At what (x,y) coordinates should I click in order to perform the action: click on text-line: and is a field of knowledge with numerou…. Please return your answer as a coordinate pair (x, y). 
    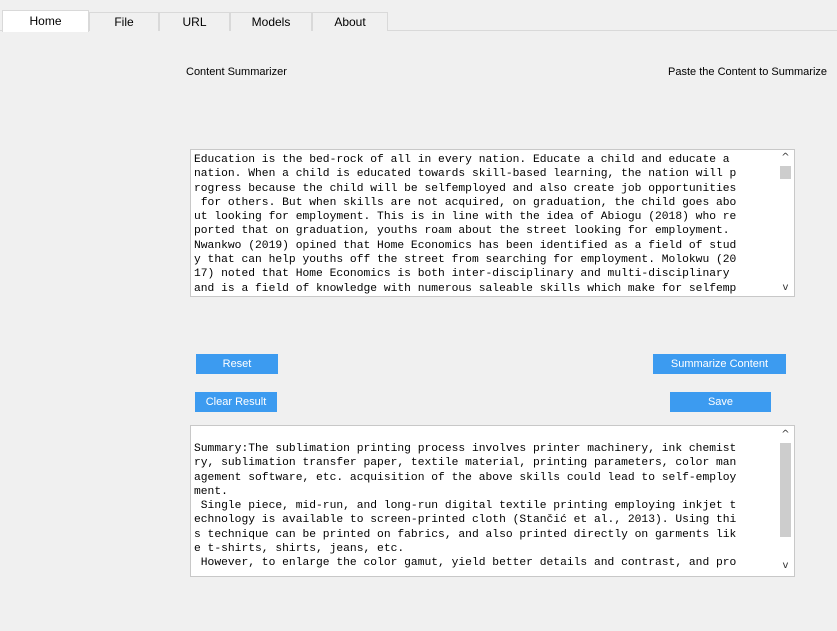
    Looking at the image, I should click on (465, 288).